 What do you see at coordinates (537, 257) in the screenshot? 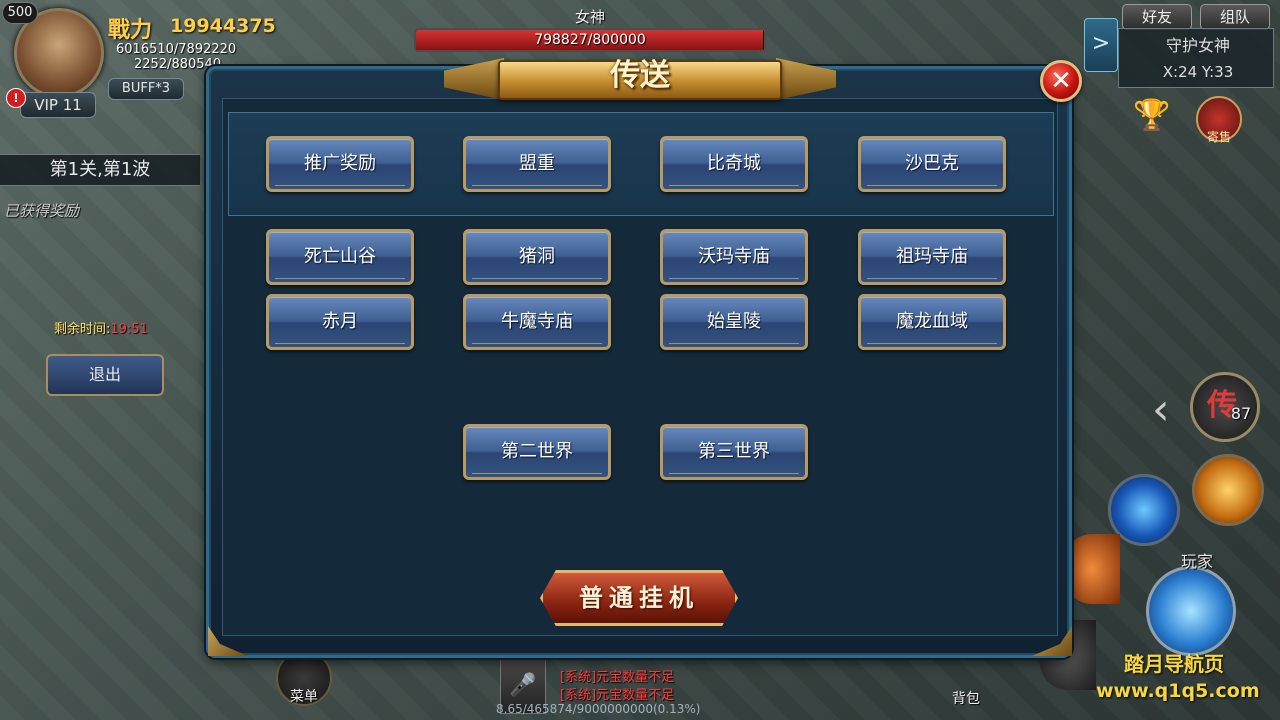
I see `destination-pig-cave: 猪洞` at bounding box center [537, 257].